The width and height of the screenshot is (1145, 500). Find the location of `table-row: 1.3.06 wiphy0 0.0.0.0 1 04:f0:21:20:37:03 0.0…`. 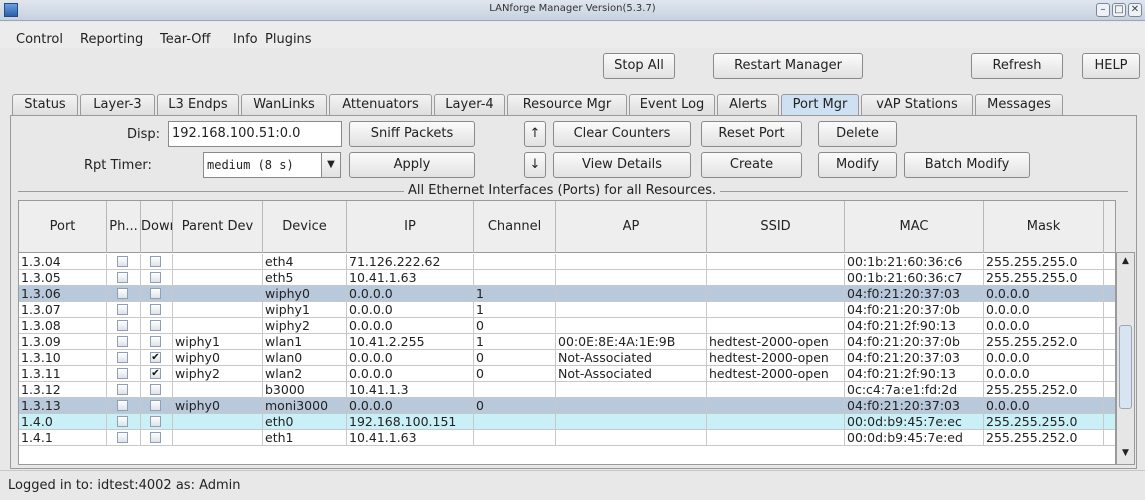

table-row: 1.3.06 wiphy0 0.0.0.0 1 04:f0:21:20:37:03 0.0… is located at coordinates (567, 294).